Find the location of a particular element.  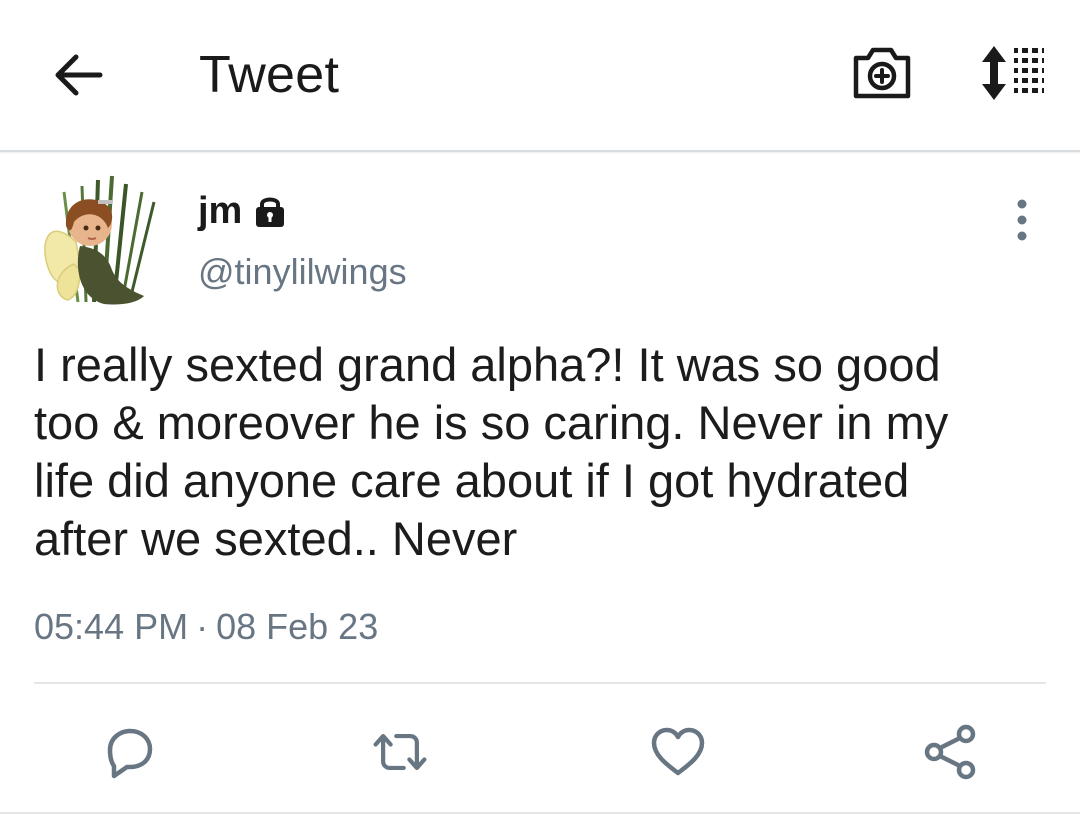

retweet-button is located at coordinates (400, 752).